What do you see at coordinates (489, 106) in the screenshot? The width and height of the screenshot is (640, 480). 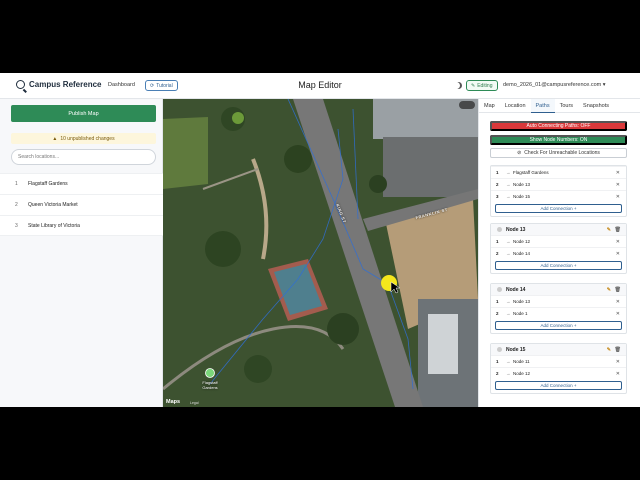 I see `tab-map: Map` at bounding box center [489, 106].